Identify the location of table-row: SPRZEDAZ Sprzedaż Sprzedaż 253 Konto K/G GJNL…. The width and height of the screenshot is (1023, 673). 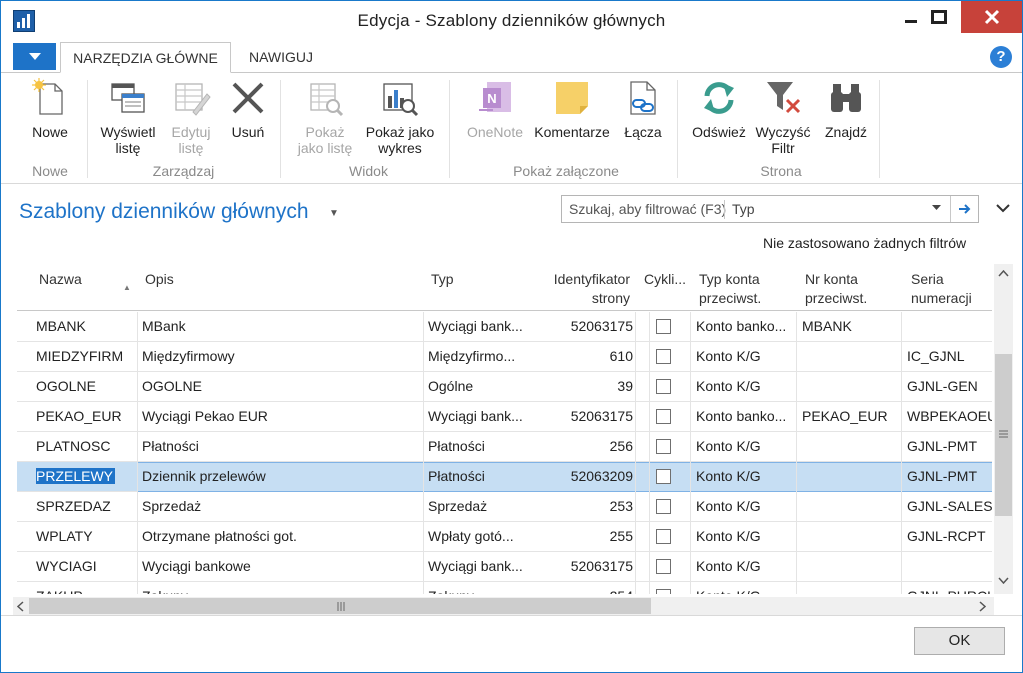
(504, 507).